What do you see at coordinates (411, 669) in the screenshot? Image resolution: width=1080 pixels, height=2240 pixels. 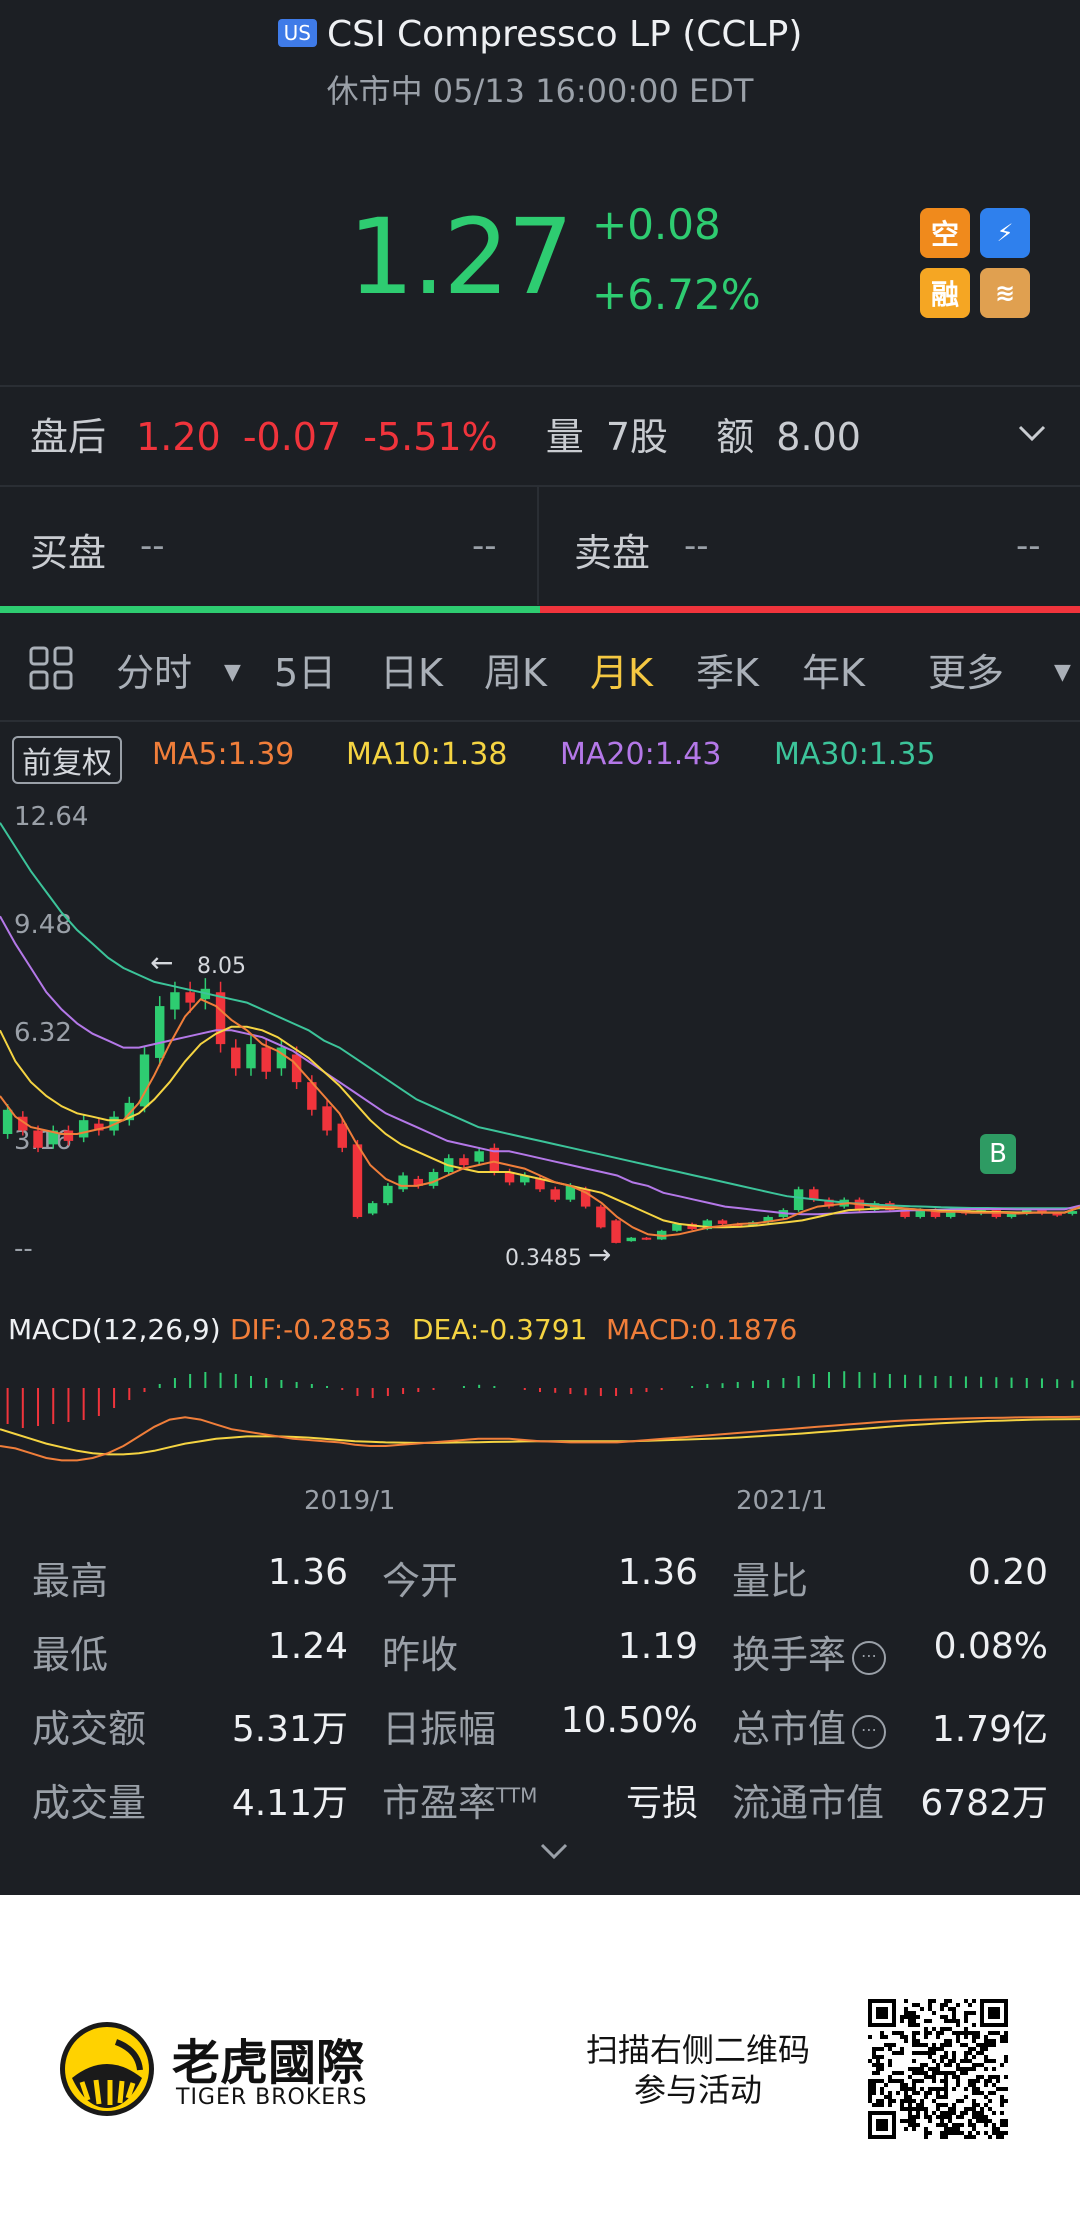 I see `tab-daily-k: 日K` at bounding box center [411, 669].